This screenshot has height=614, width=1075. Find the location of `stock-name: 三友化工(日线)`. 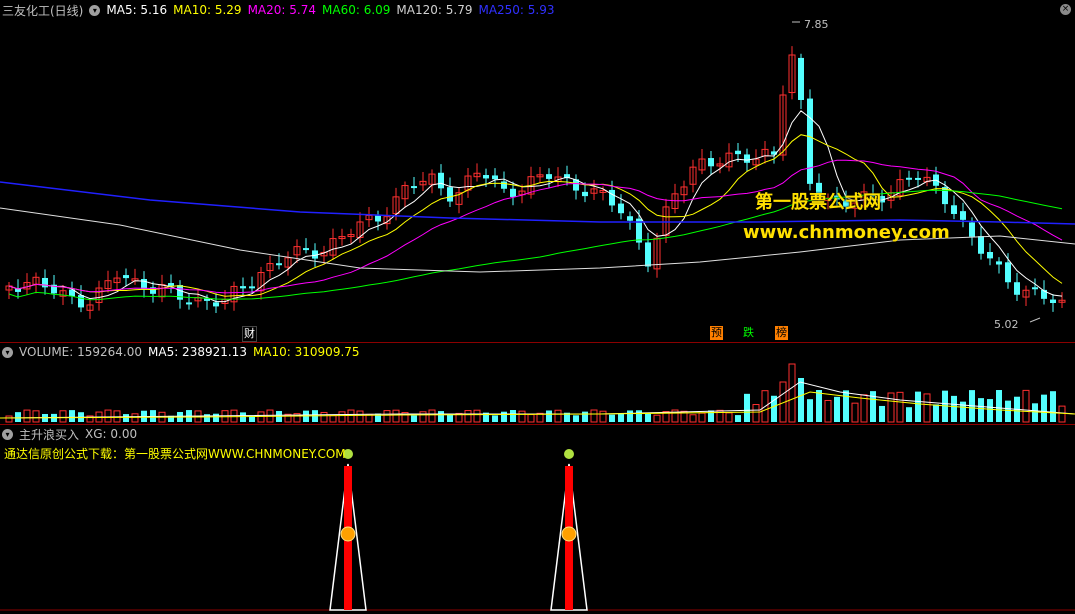

stock-name: 三友化工(日线) is located at coordinates (43, 10).